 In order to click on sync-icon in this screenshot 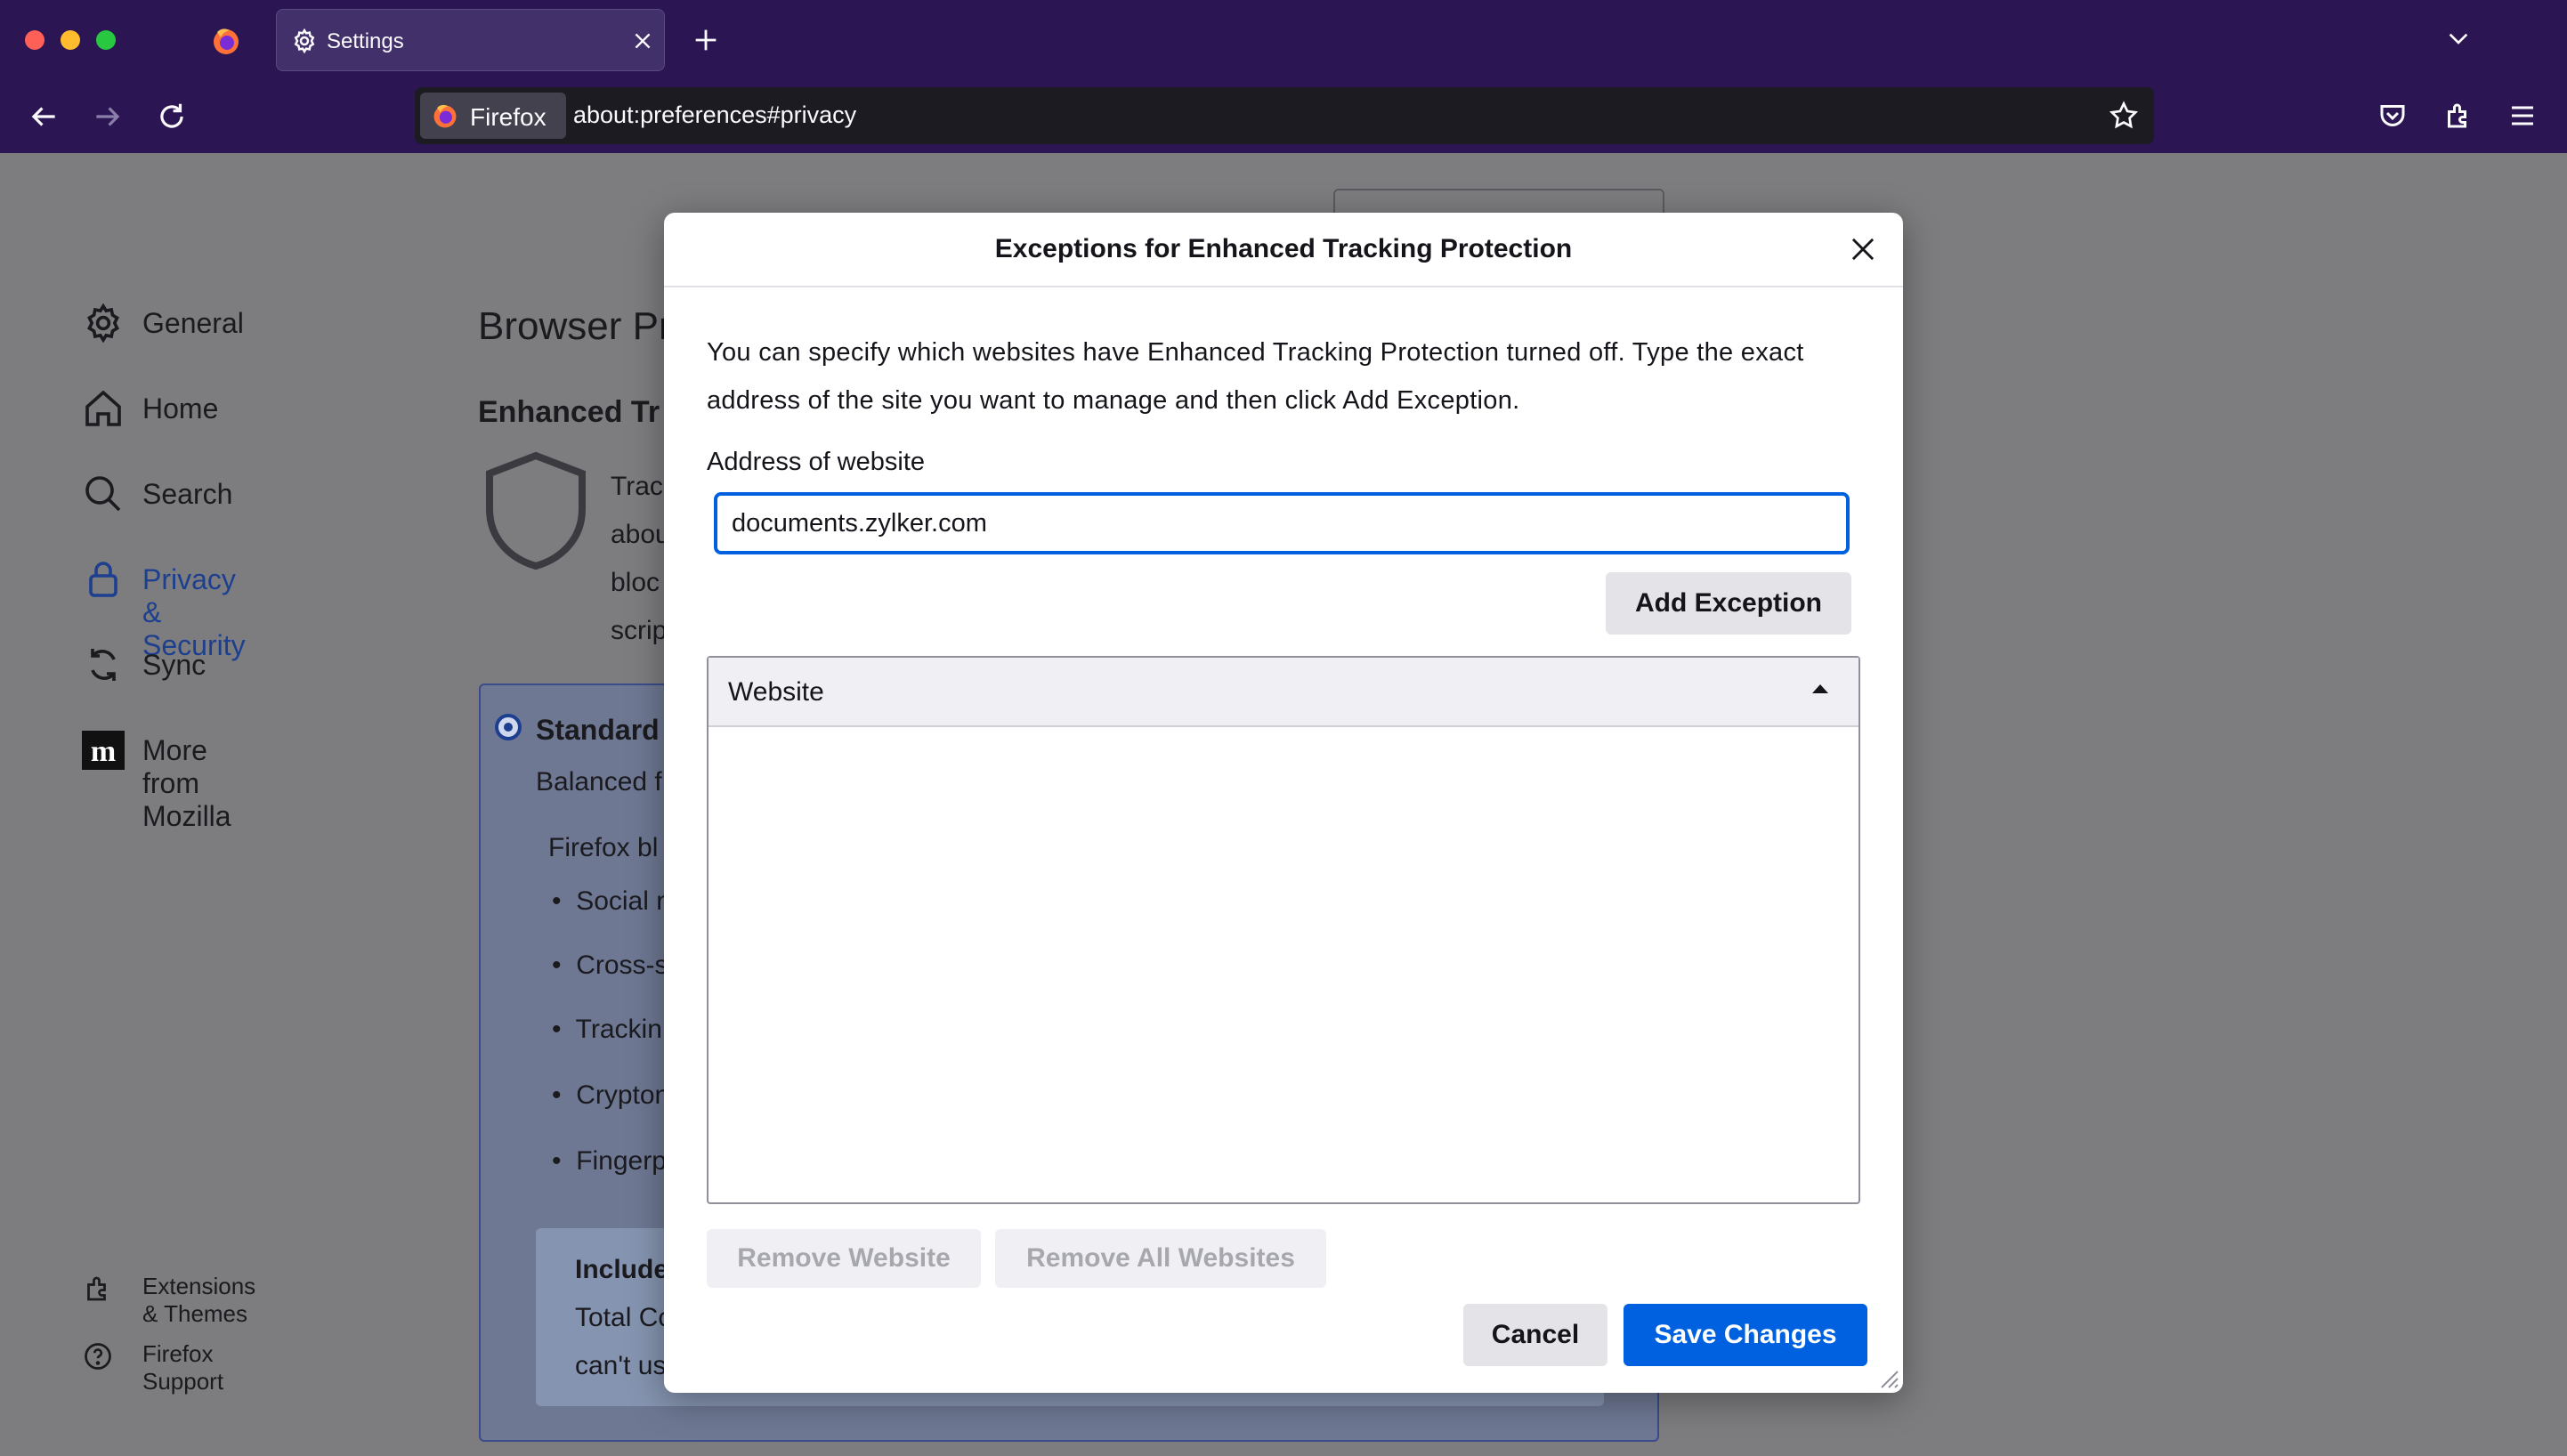, I will do `click(103, 667)`.